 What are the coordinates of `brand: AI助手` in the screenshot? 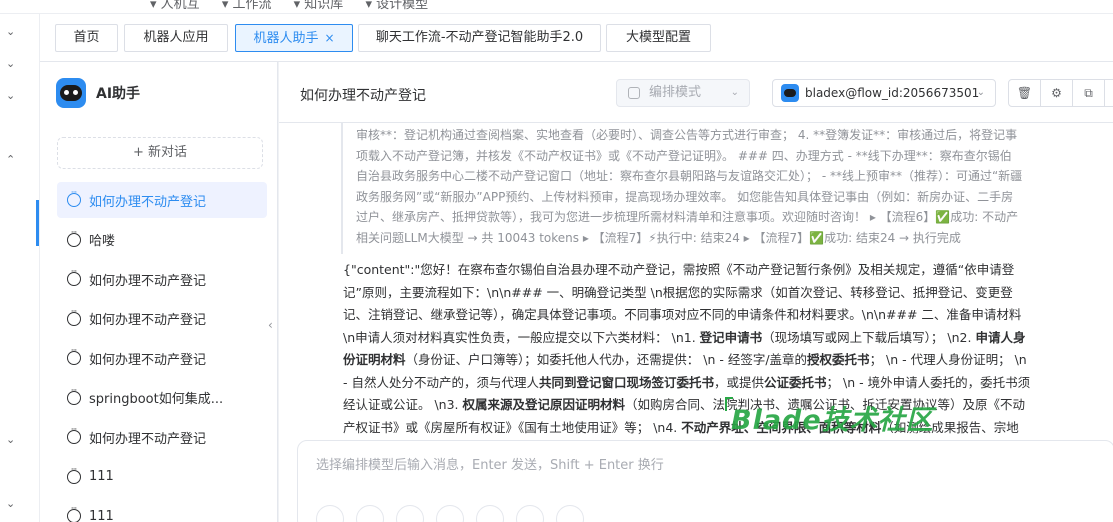 It's located at (98, 93).